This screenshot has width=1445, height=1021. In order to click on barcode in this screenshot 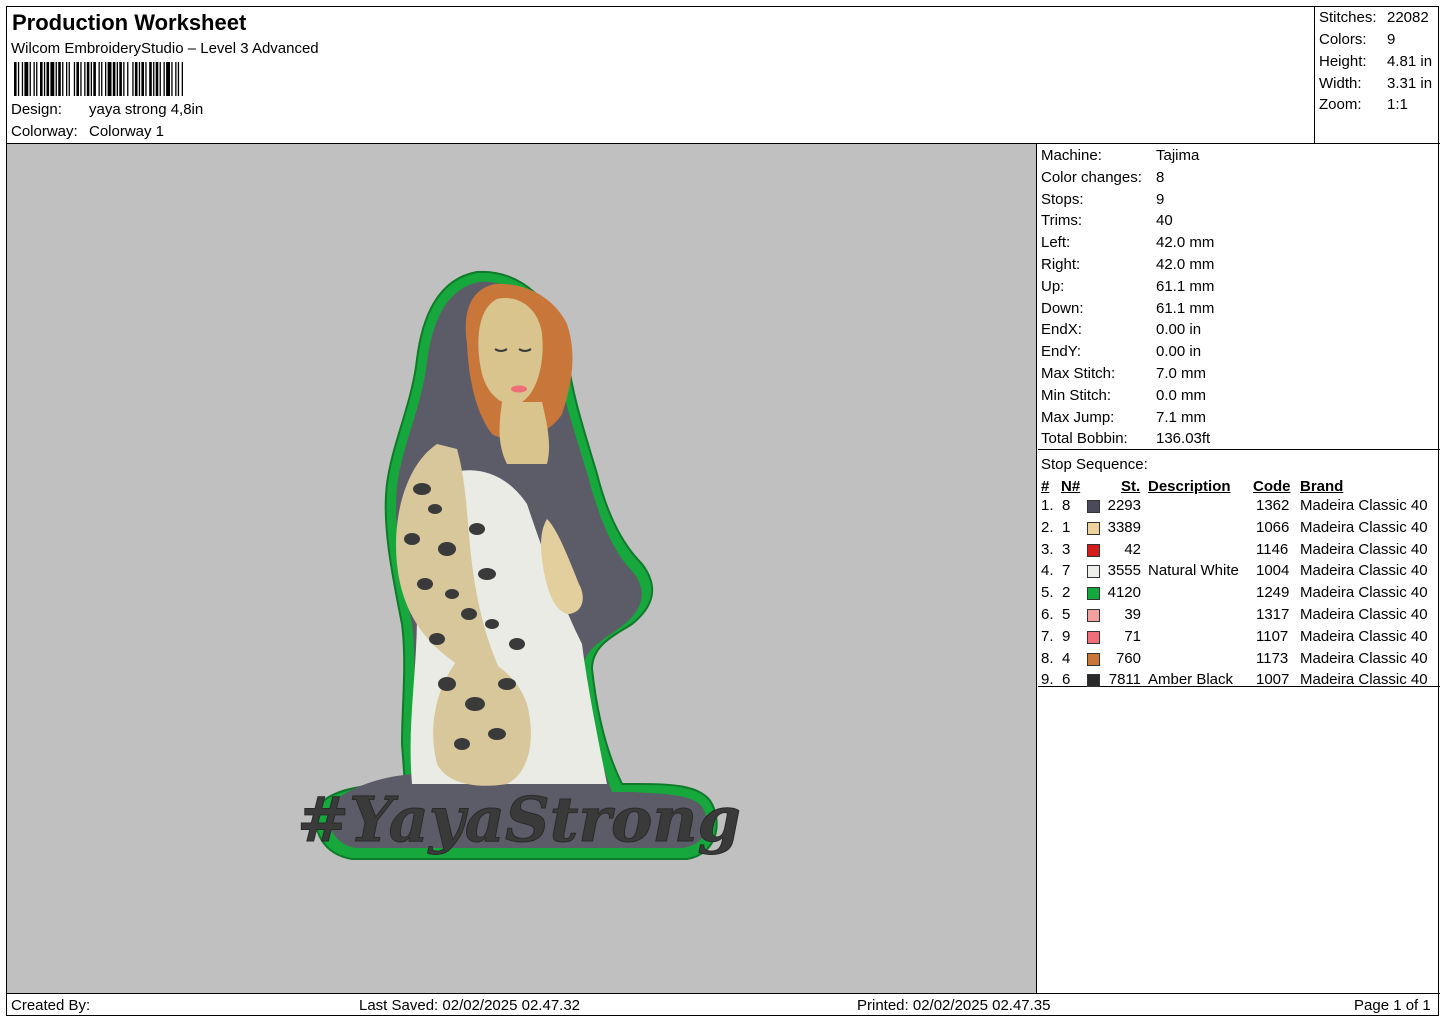, I will do `click(98, 79)`.